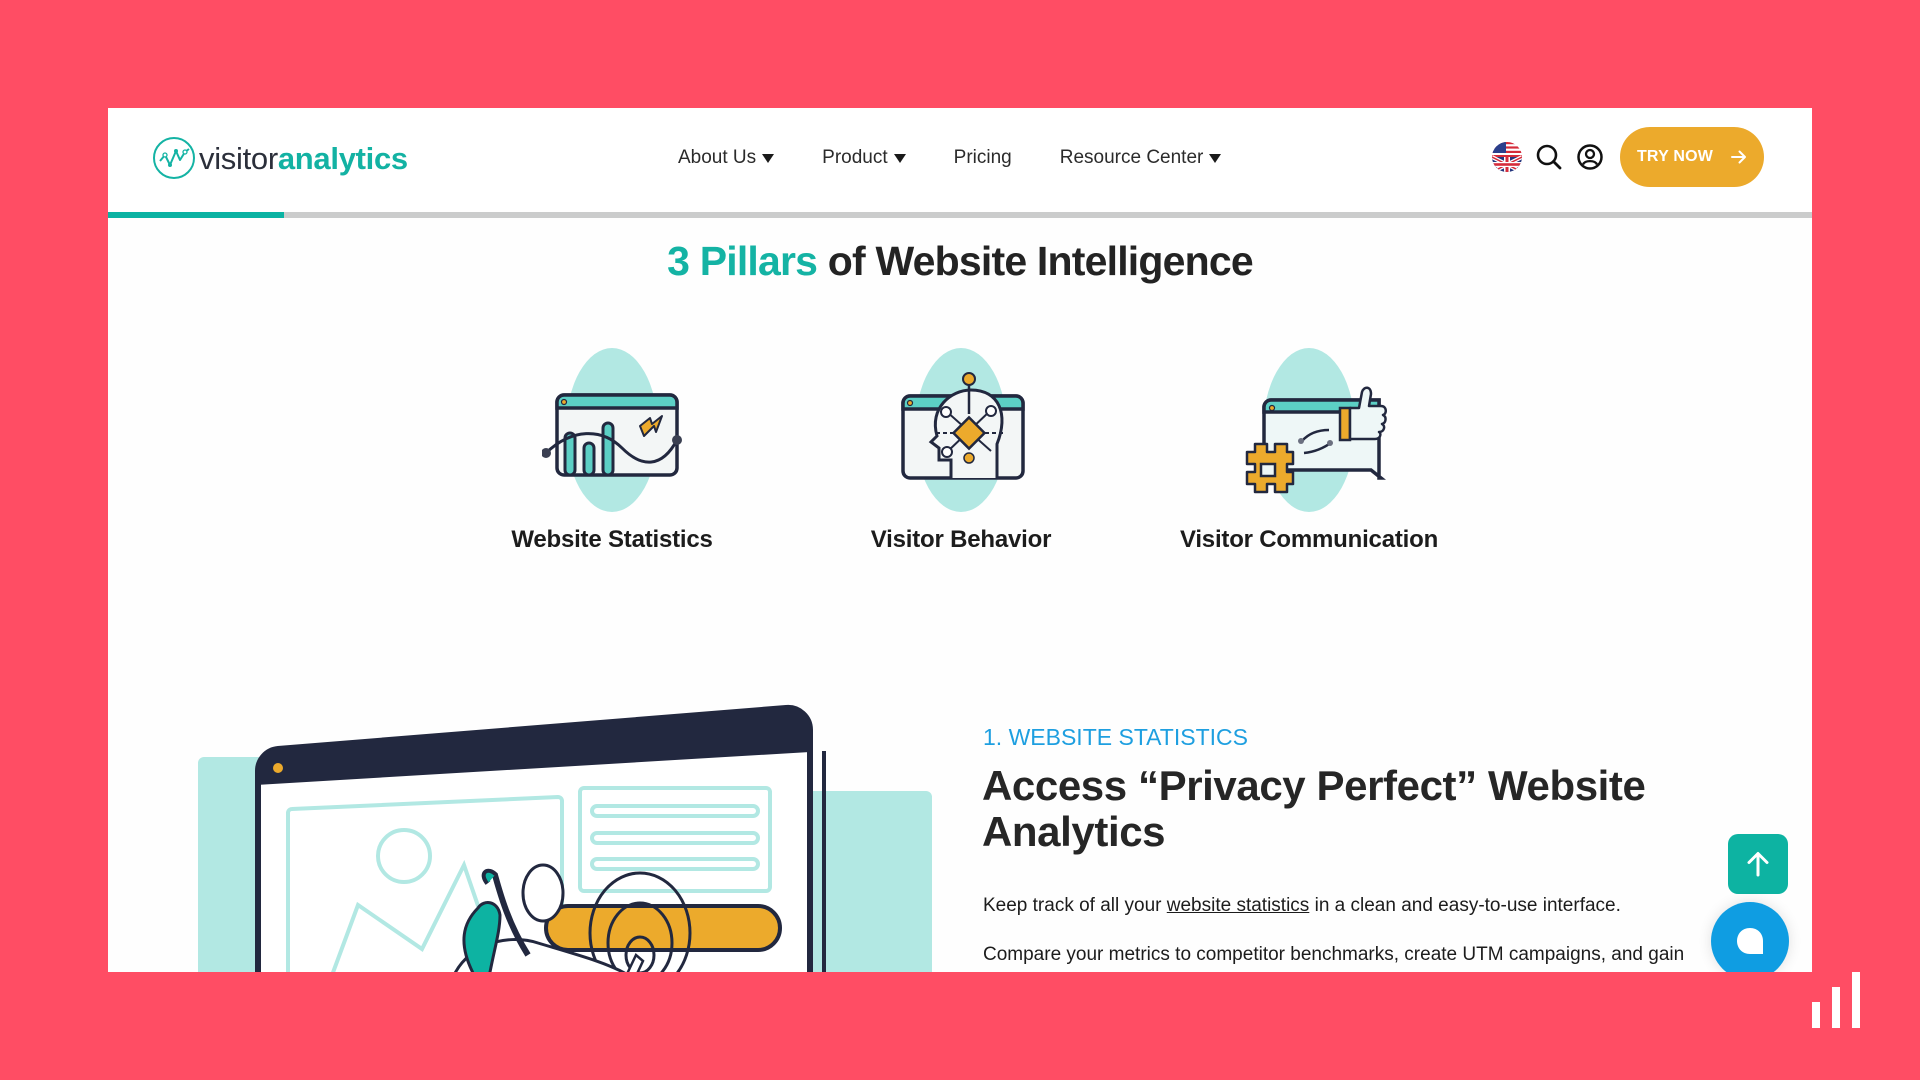 This screenshot has height=1080, width=1920. What do you see at coordinates (742, 261) in the screenshot?
I see `title-accent: 3 Pillars` at bounding box center [742, 261].